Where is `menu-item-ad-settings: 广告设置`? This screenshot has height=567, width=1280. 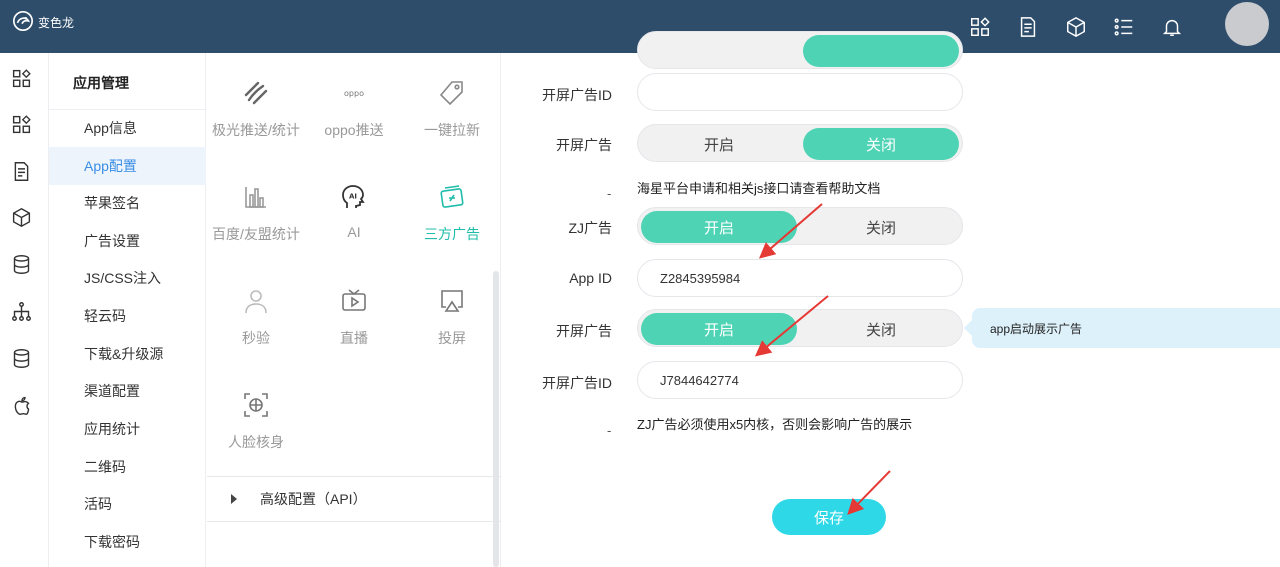
menu-item-ad-settings: 广告设置 is located at coordinates (127, 241).